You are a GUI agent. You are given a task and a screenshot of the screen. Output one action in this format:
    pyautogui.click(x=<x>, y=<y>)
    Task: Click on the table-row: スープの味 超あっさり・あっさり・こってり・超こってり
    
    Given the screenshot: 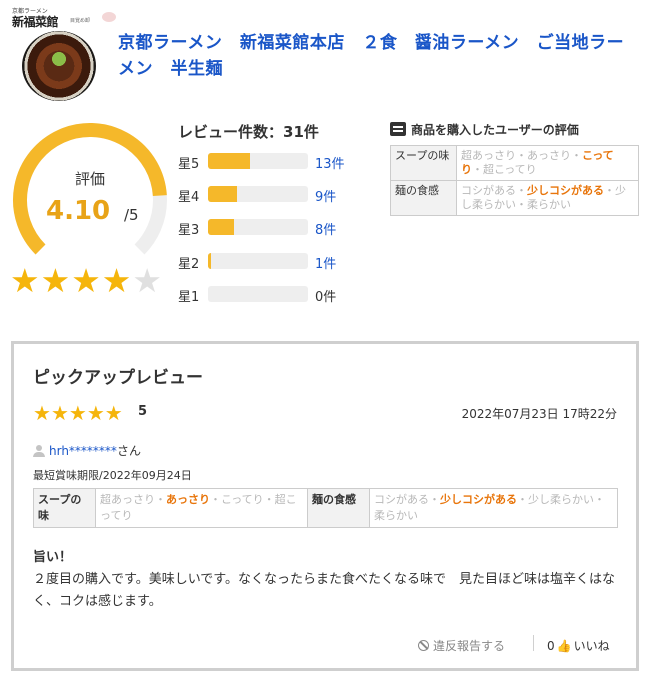 What is the action you would take?
    pyautogui.click(x=514, y=163)
    